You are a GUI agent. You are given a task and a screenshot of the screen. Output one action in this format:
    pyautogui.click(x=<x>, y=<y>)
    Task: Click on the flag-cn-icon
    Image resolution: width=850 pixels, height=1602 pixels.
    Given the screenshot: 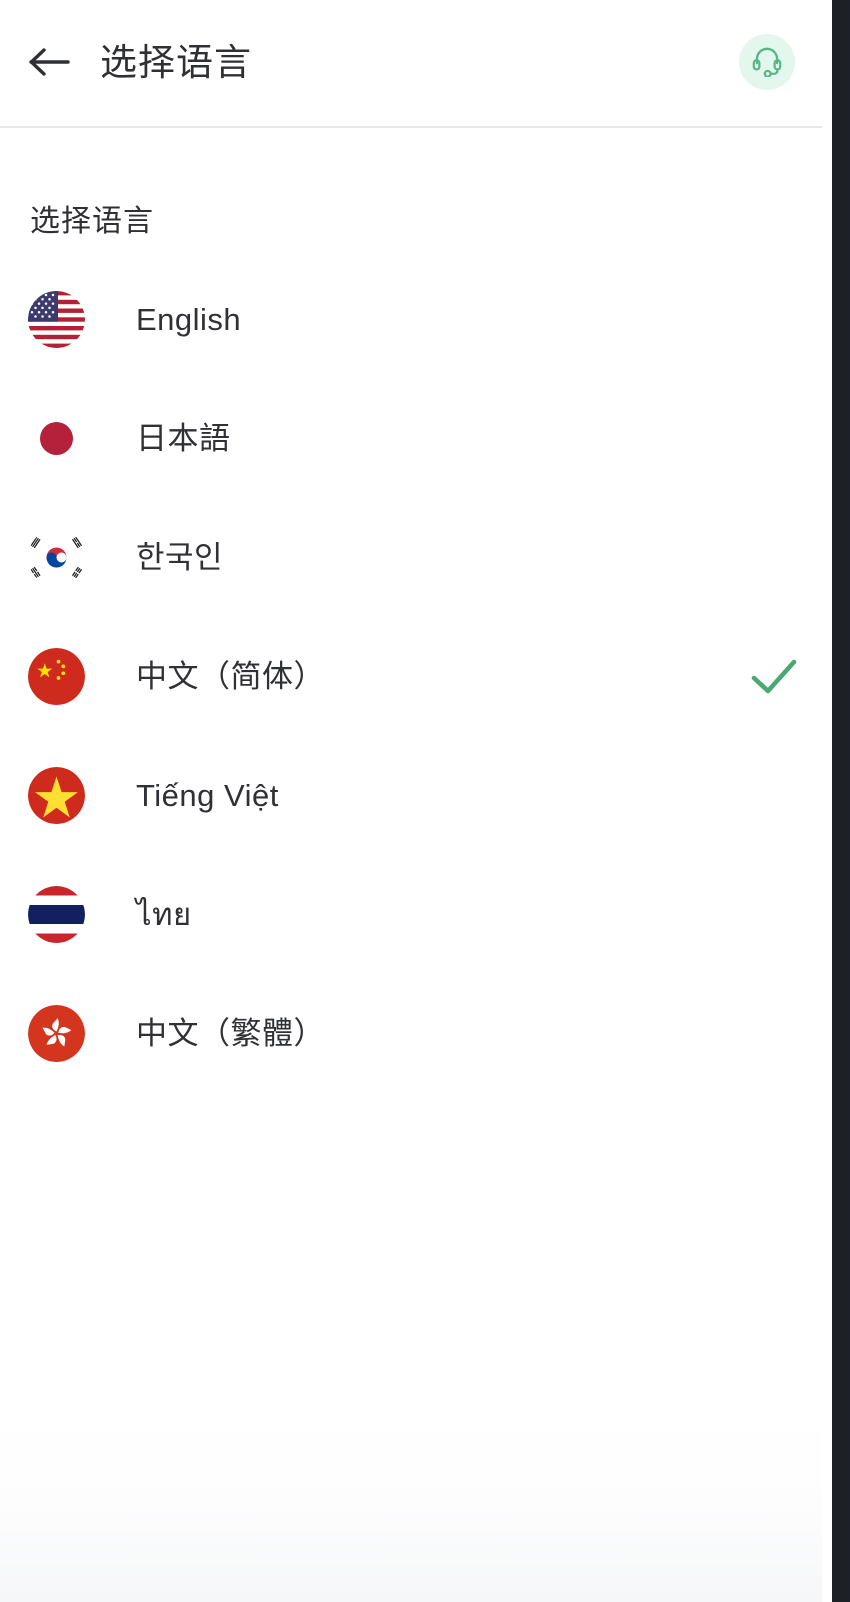 What is the action you would take?
    pyautogui.click(x=56, y=676)
    